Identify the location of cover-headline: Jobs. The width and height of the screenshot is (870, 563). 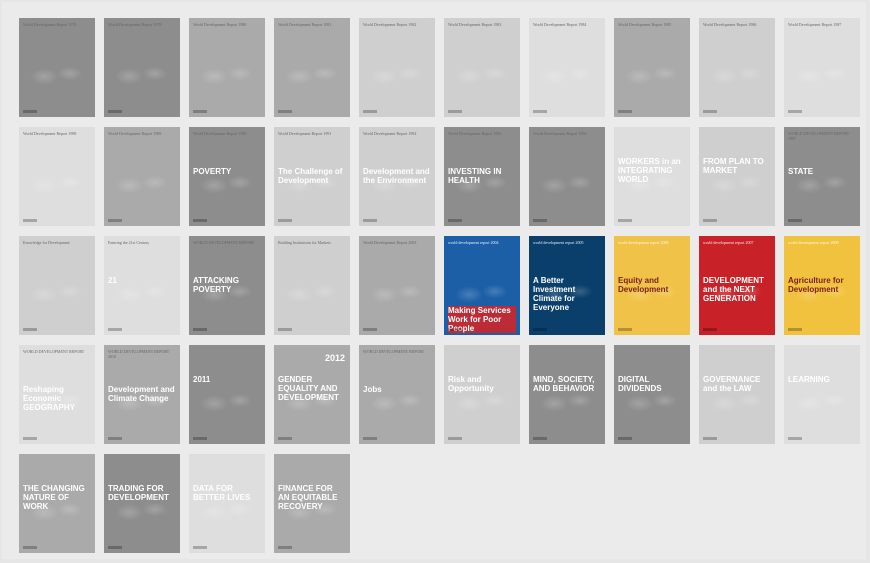
(372, 389).